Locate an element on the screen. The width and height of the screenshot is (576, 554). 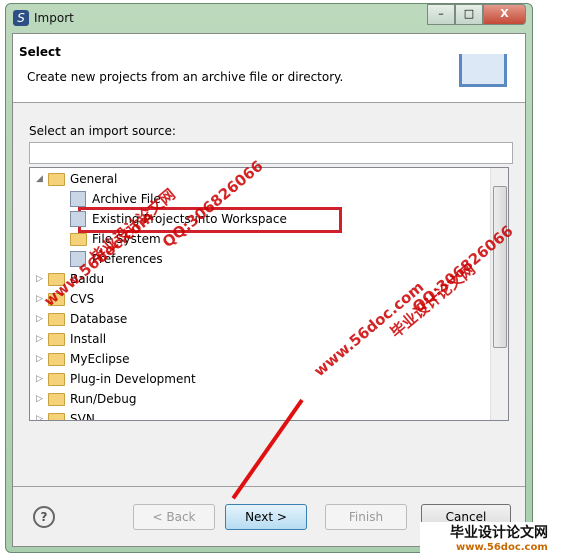
scrollbar-thumb is located at coordinates (500, 267).